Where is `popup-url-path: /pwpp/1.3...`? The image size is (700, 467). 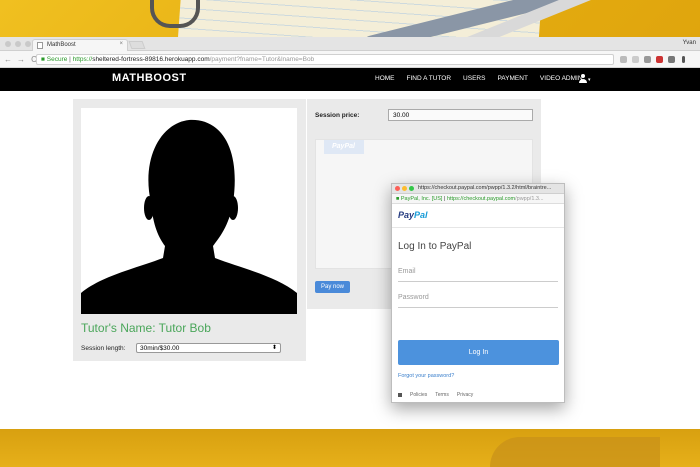 popup-url-path: /pwpp/1.3... is located at coordinates (529, 199).